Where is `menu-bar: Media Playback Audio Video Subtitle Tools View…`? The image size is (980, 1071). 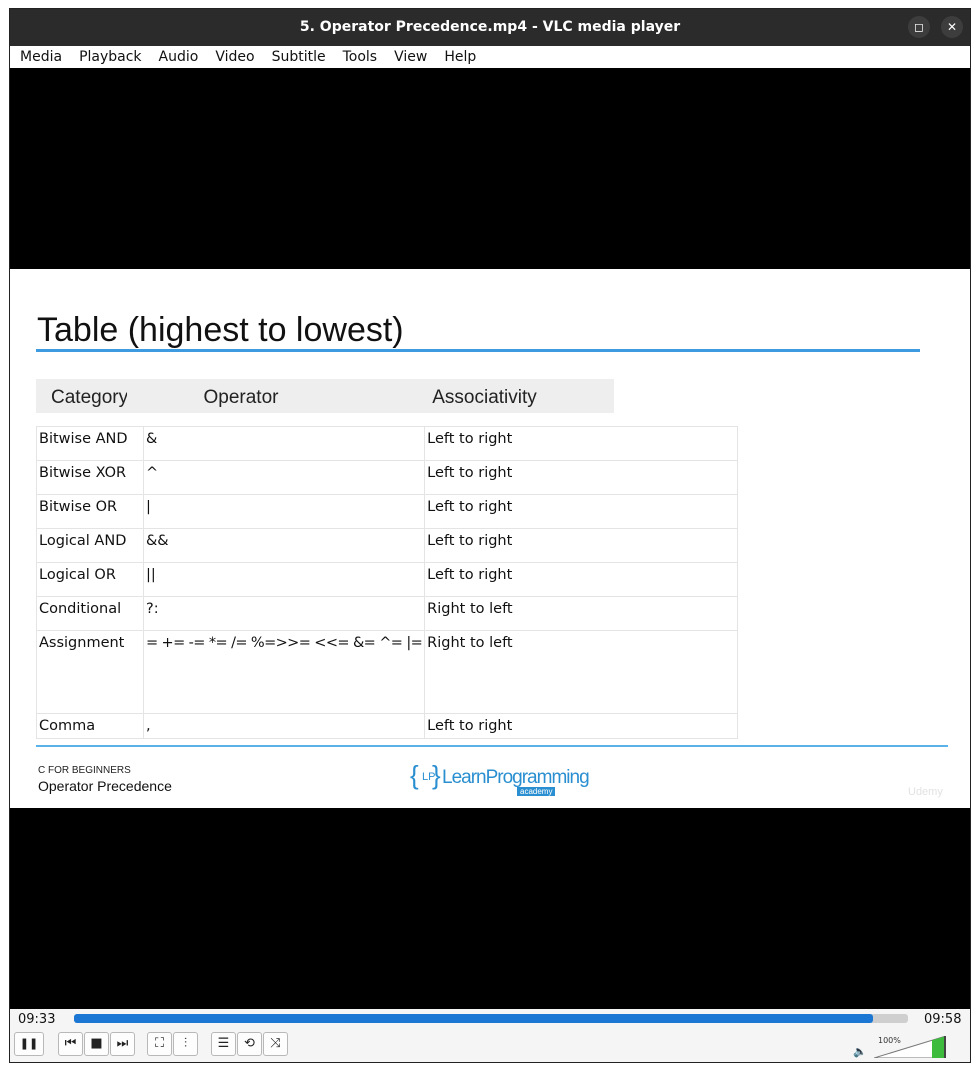 menu-bar: Media Playback Audio Video Subtitle Tools View… is located at coordinates (490, 57).